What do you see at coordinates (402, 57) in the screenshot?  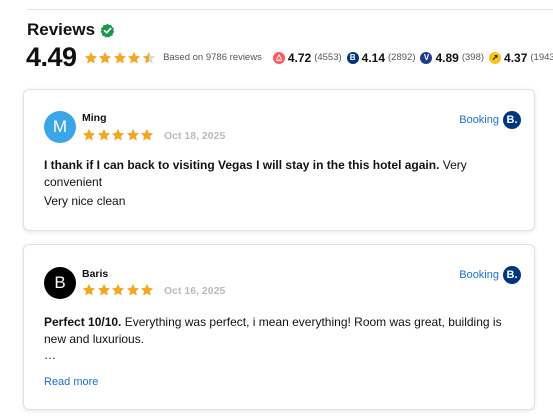 I see `source-count: (2892)` at bounding box center [402, 57].